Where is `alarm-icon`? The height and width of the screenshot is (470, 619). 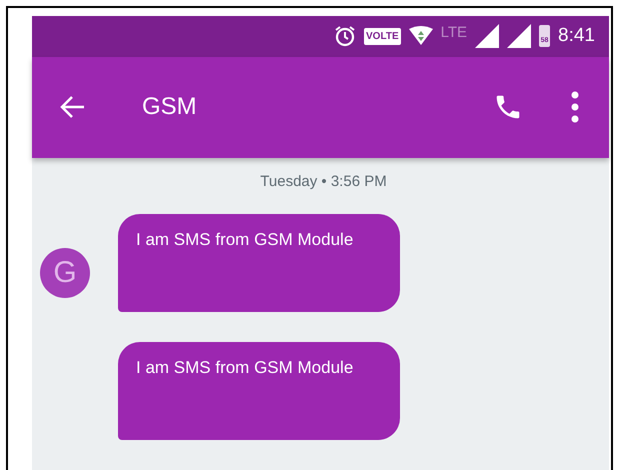
alarm-icon is located at coordinates (345, 36).